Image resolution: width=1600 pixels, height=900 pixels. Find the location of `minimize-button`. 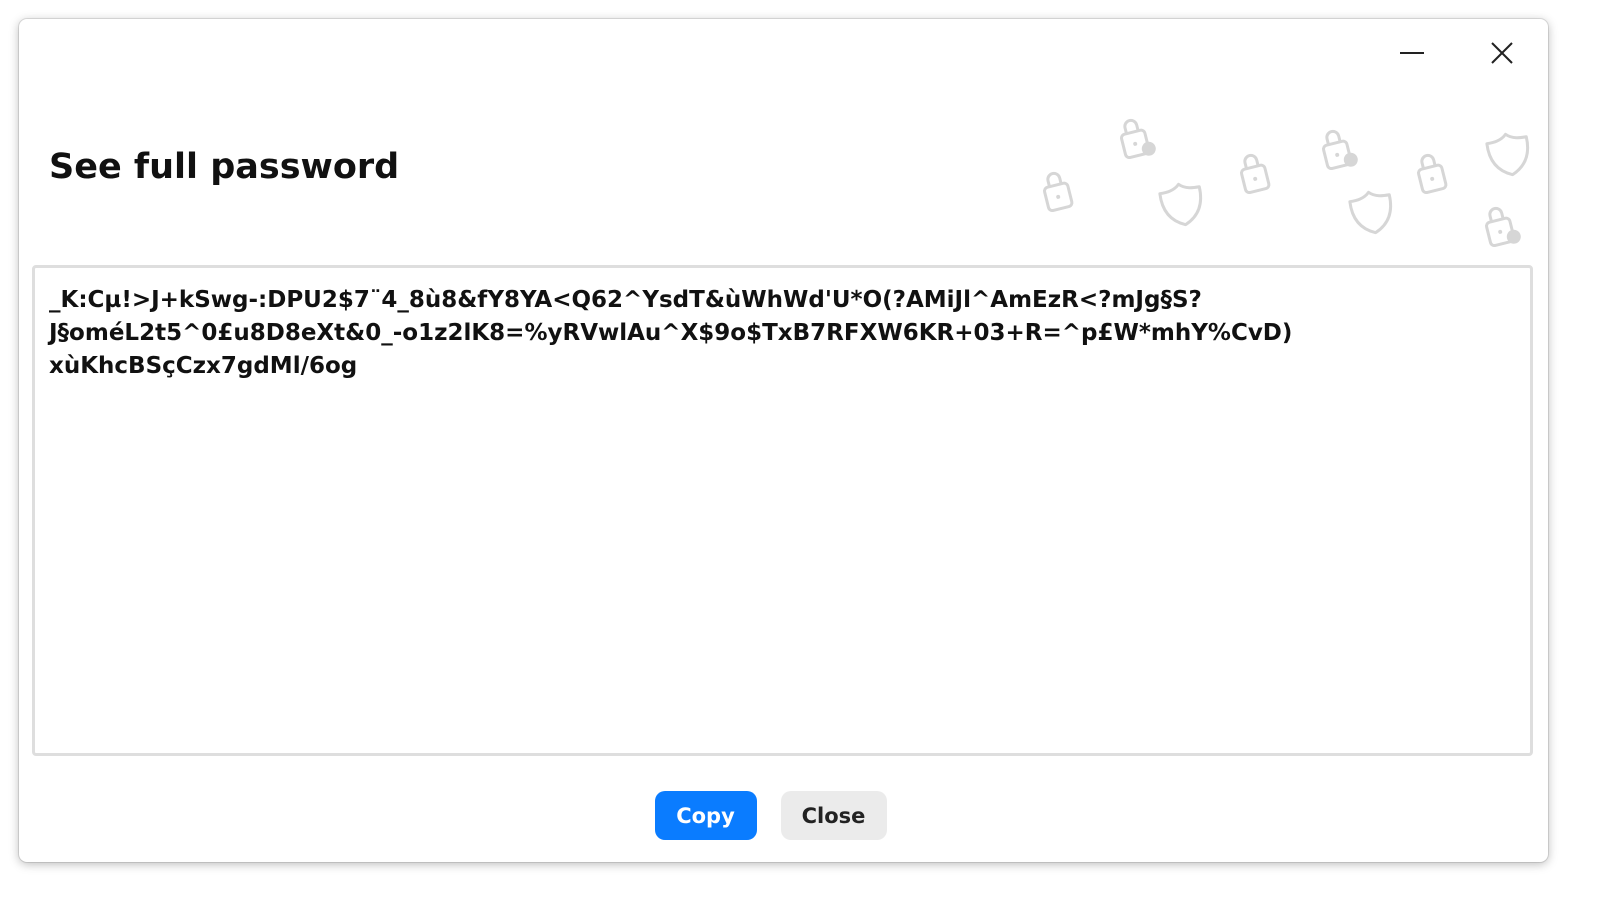

minimize-button is located at coordinates (1412, 53).